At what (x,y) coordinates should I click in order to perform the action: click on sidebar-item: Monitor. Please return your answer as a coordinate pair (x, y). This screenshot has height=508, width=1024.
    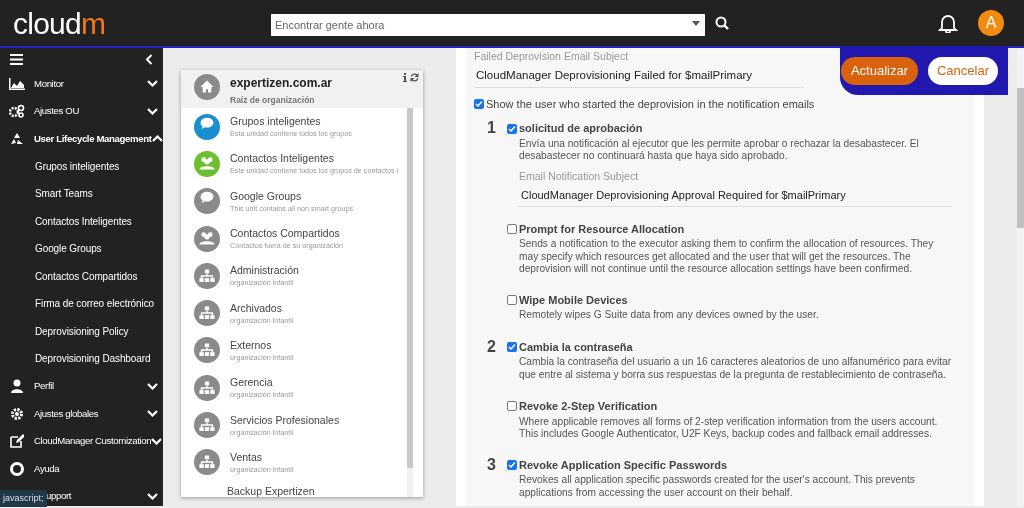
    Looking at the image, I should click on (49, 83).